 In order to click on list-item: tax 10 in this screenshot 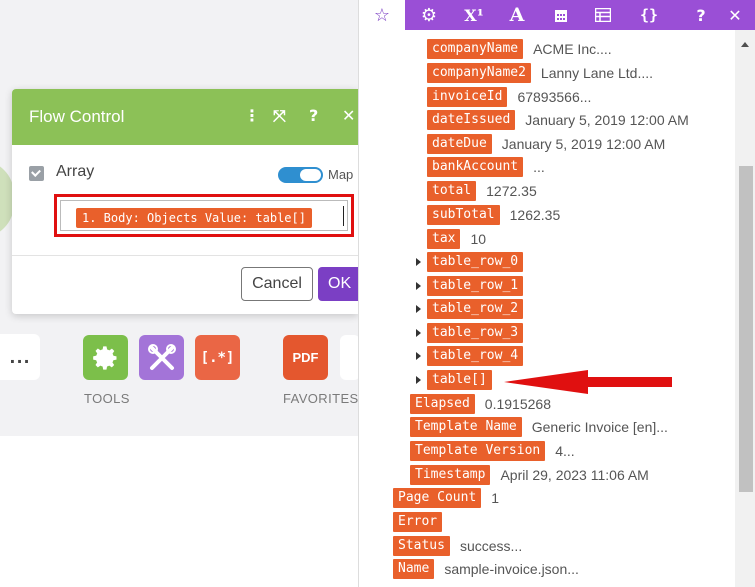, I will do `click(456, 239)`.